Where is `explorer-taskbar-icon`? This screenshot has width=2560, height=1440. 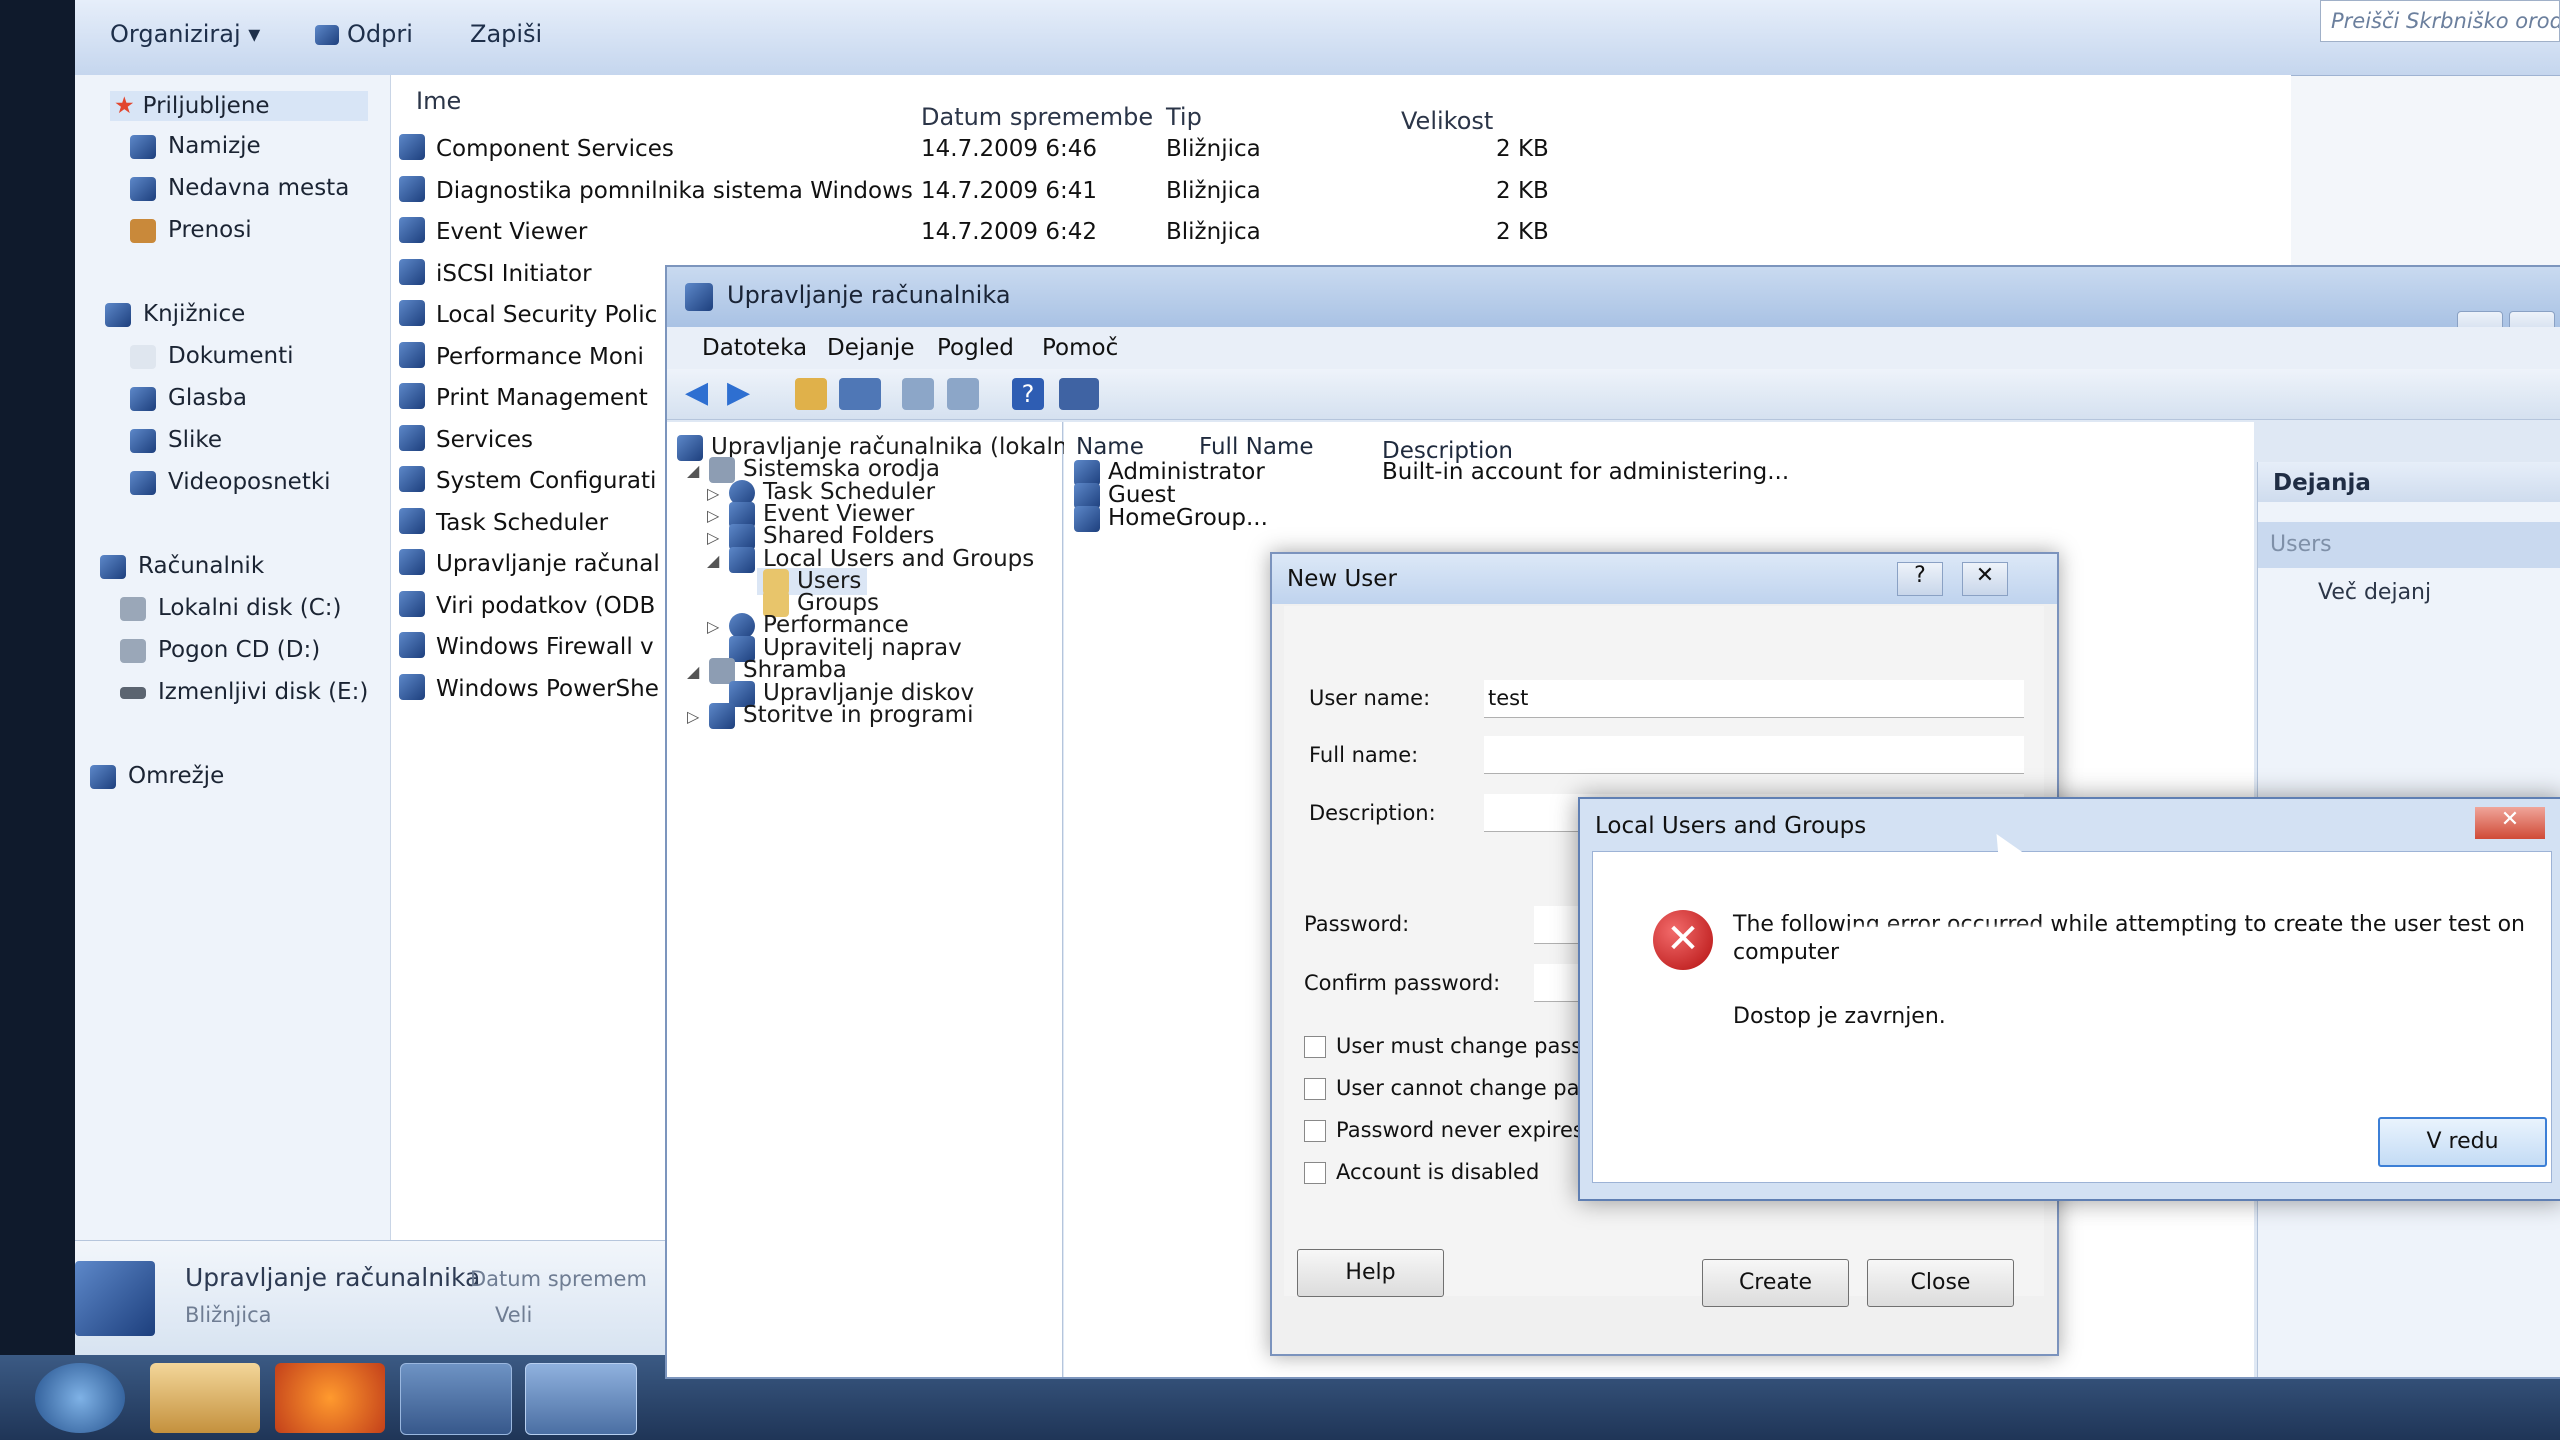
explorer-taskbar-icon is located at coordinates (205, 1398).